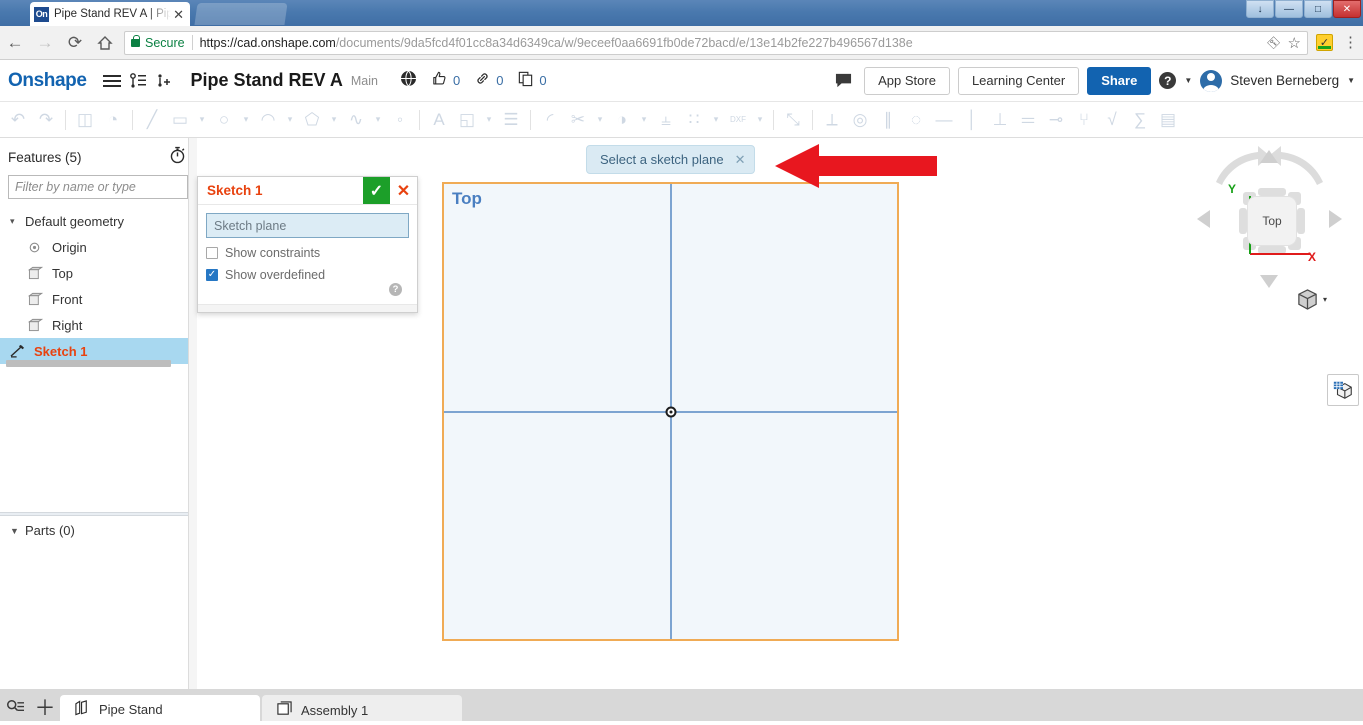 This screenshot has width=1363, height=725. Describe the element at coordinates (1273, 42) in the screenshot. I see `key-icon: ⚿` at that location.